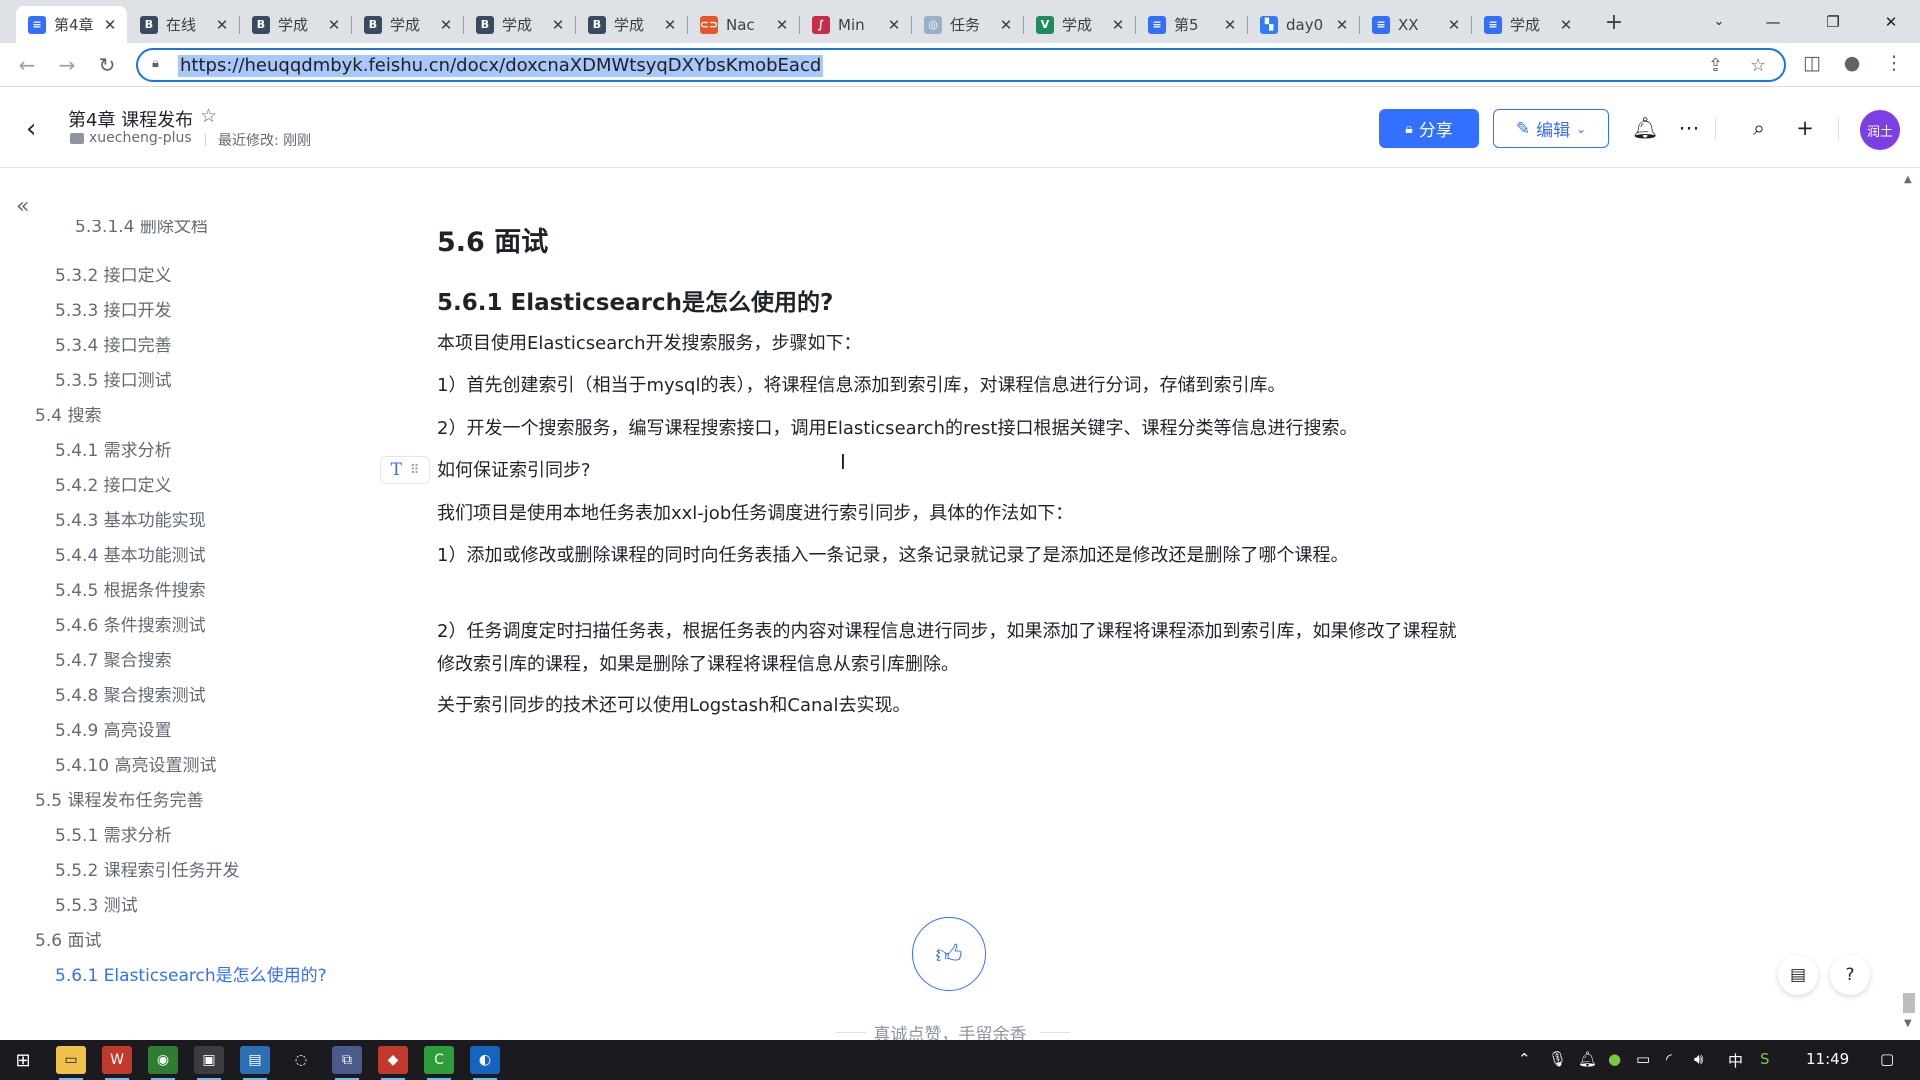  What do you see at coordinates (140, 138) in the screenshot?
I see `space-name: xuecheng-plus` at bounding box center [140, 138].